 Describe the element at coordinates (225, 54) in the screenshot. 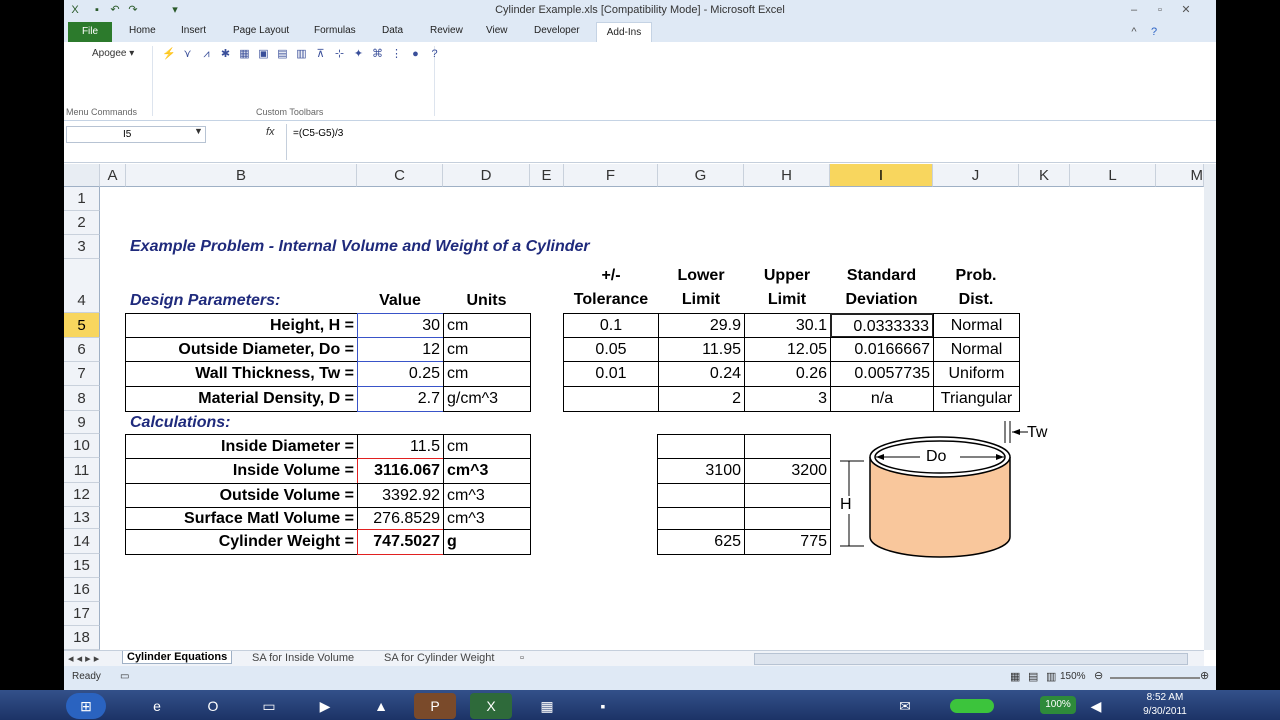

I see `tool-star-icon: ✱` at that location.